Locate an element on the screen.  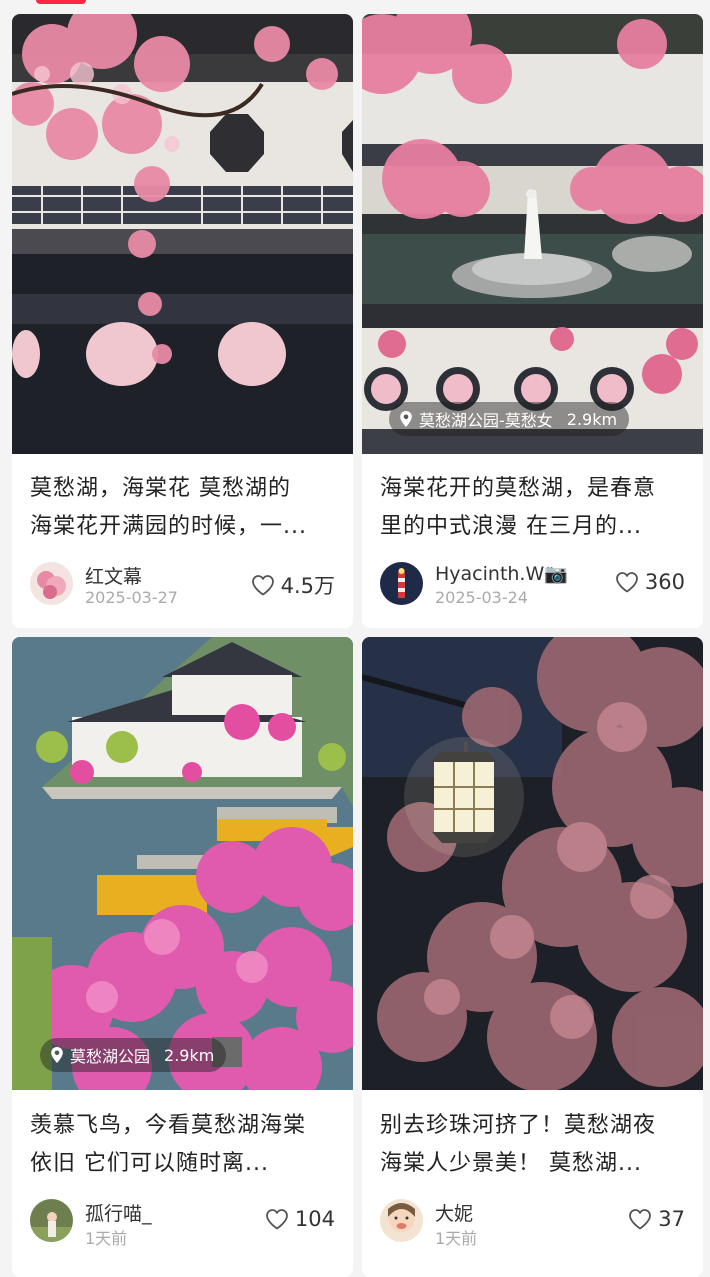
location-name: 莫愁湖公园 is located at coordinates (110, 1056).